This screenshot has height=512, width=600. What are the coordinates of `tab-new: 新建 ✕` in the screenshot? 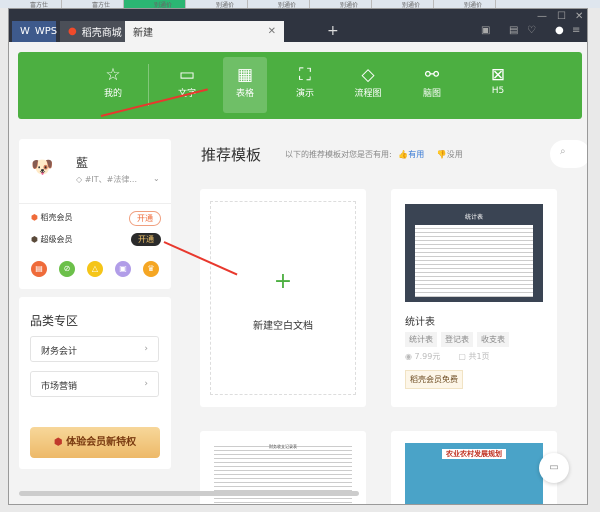 It's located at (204, 31).